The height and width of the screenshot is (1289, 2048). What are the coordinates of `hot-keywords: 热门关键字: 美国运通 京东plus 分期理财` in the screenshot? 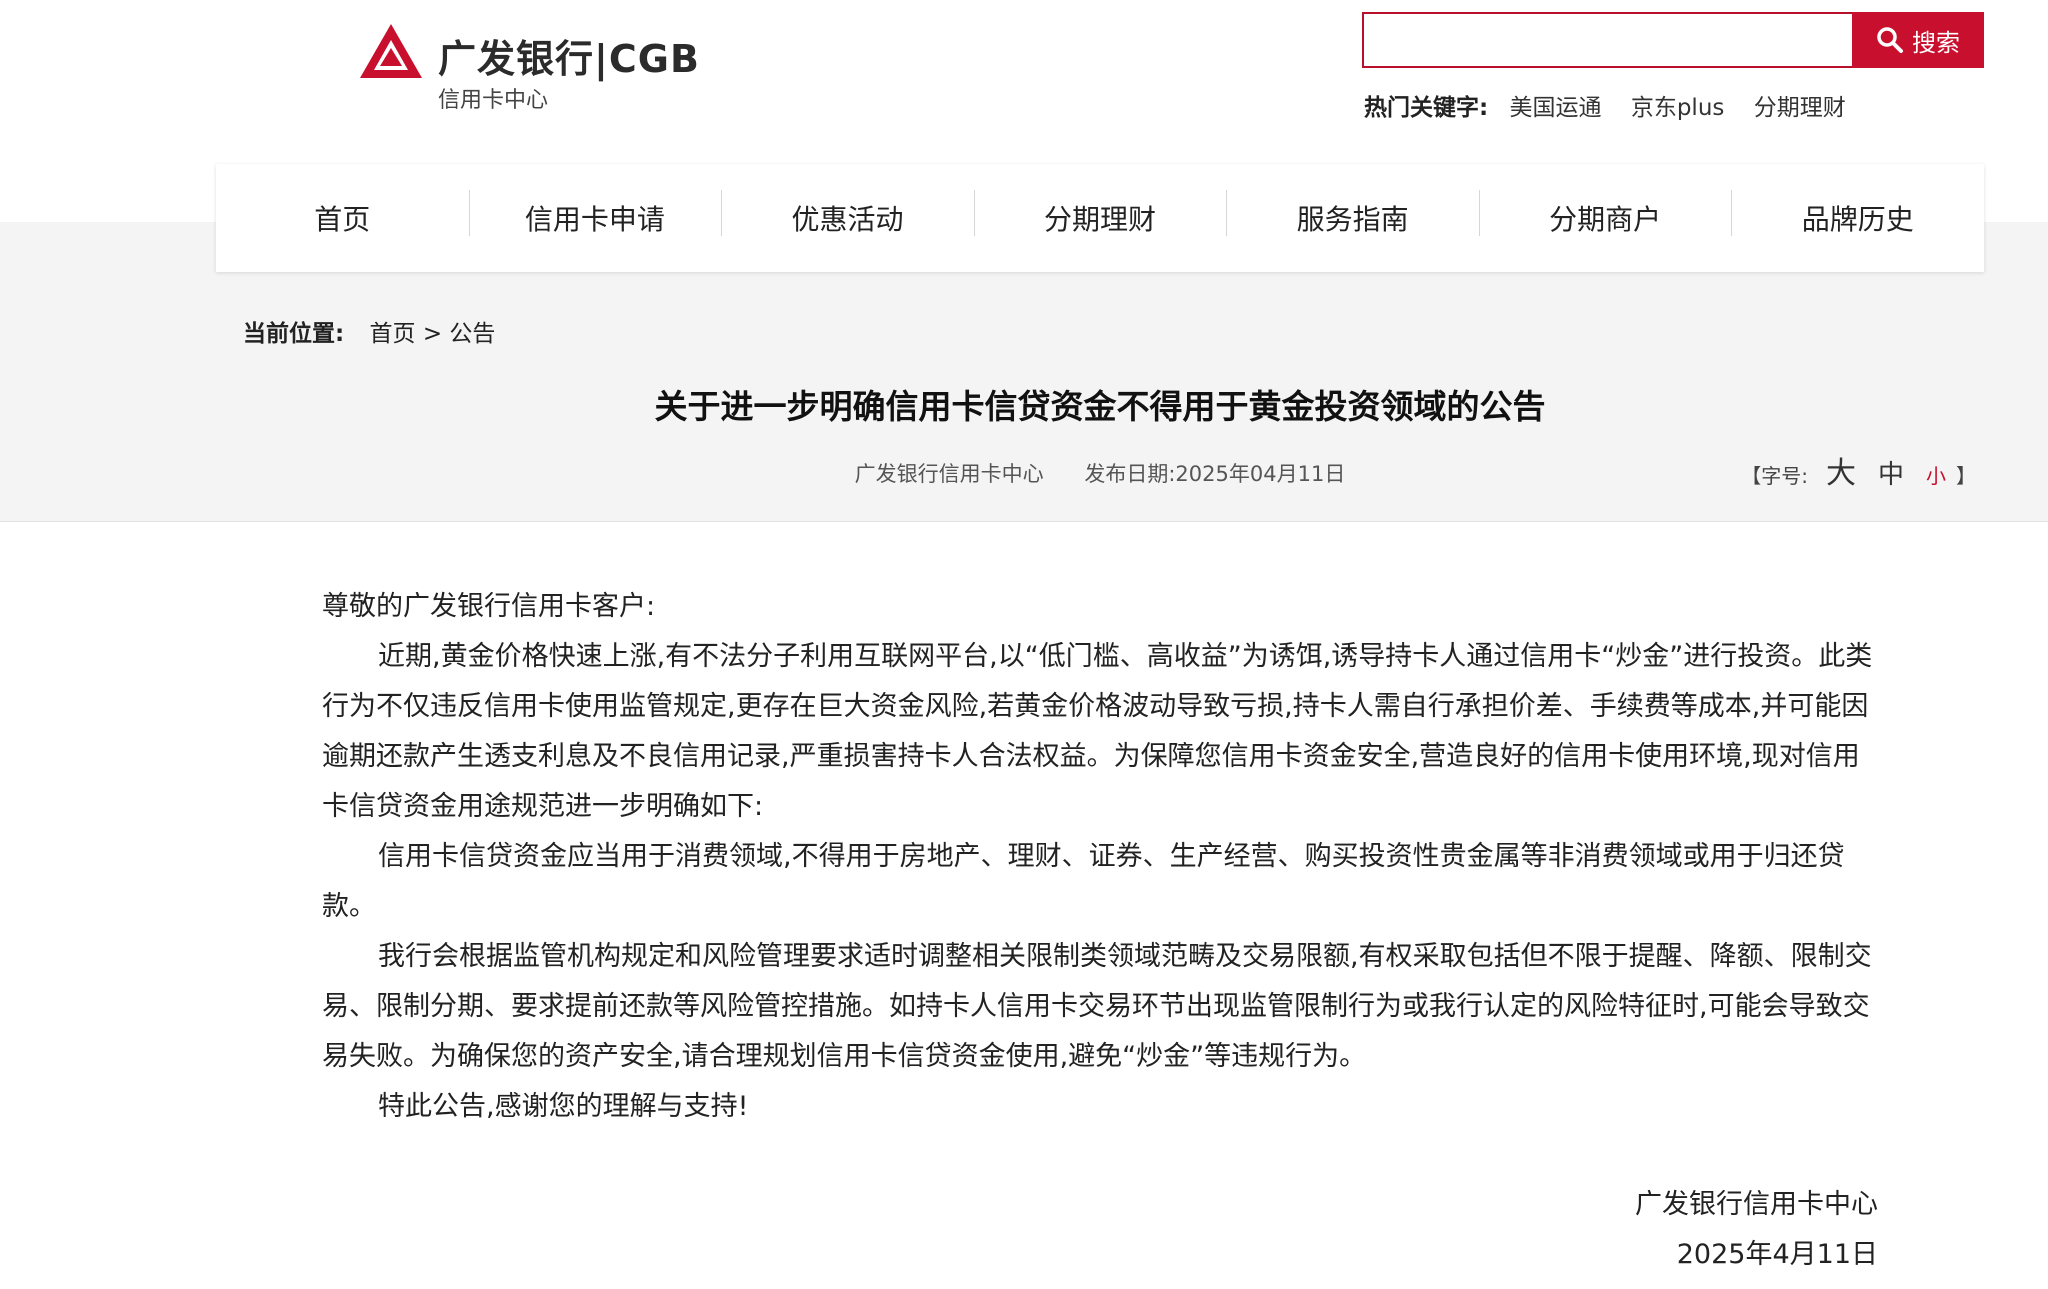 It's located at (1616, 105).